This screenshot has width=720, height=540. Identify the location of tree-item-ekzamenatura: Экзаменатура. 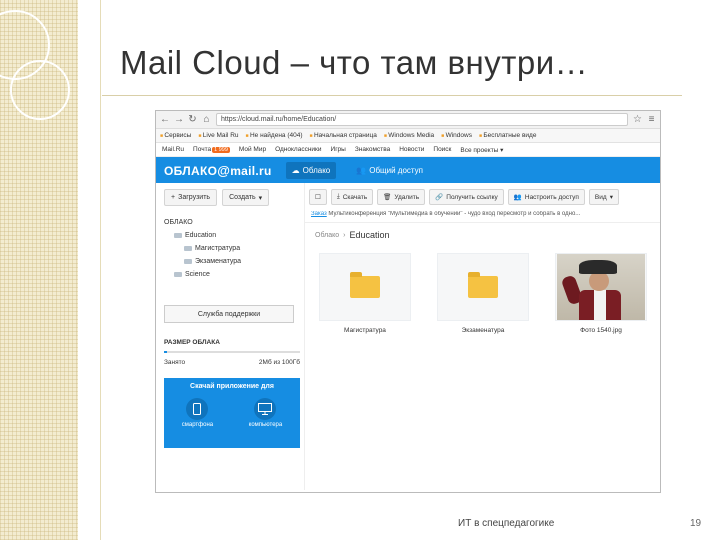
(232, 261).